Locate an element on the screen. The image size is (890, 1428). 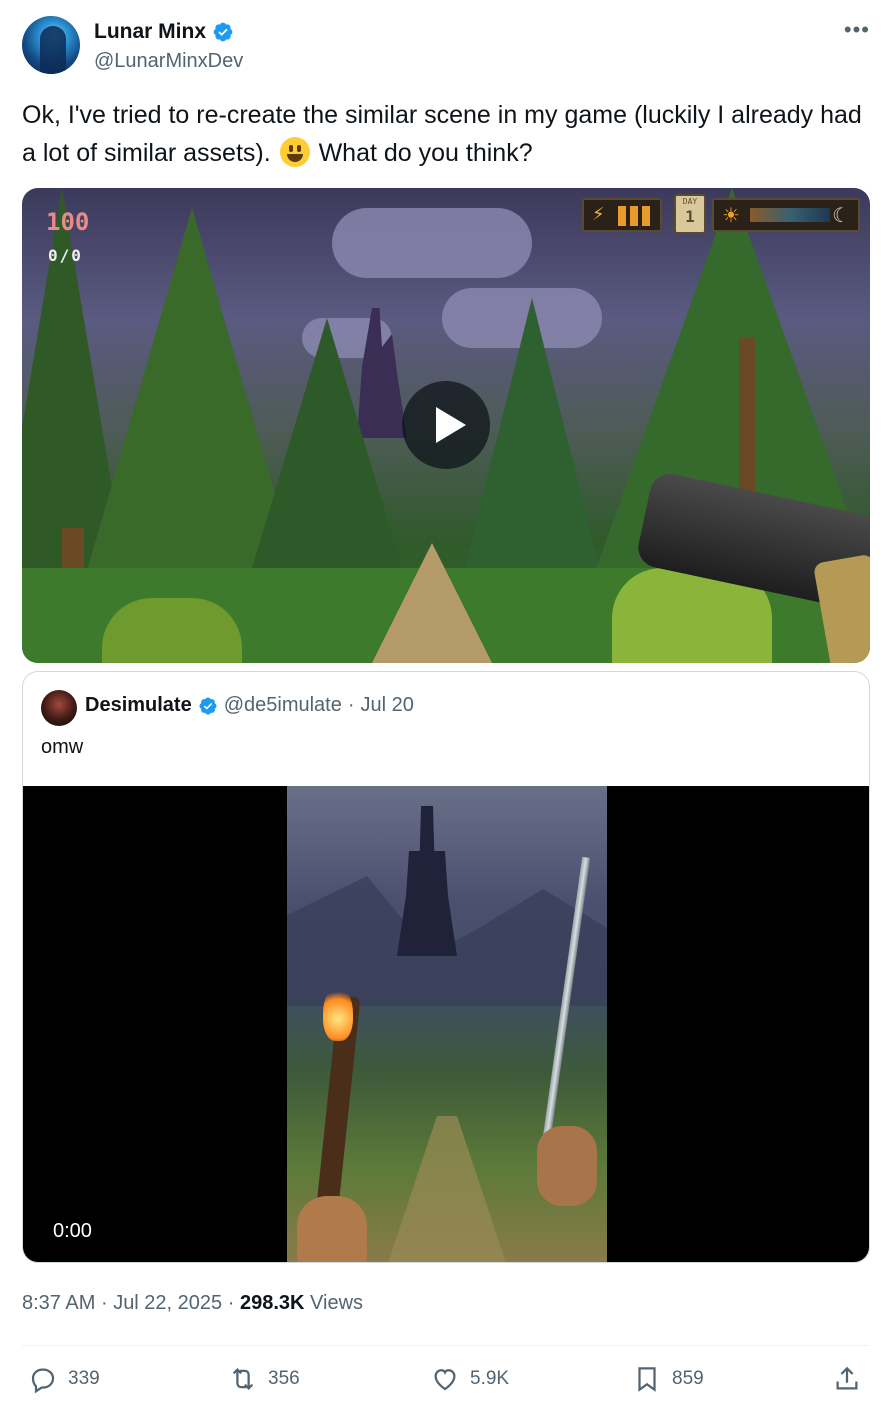
hud-day-night-bar: ☀ ☾ is located at coordinates (786, 215).